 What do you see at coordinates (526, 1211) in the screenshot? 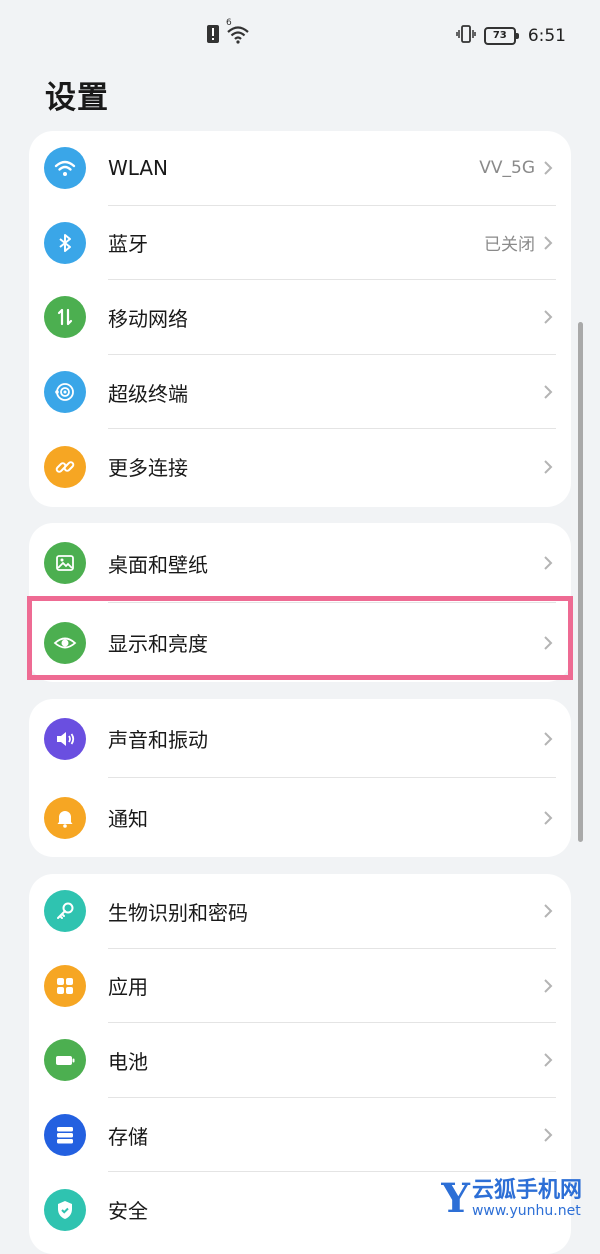
I see `watermark-url: www.yunhu.net` at bounding box center [526, 1211].